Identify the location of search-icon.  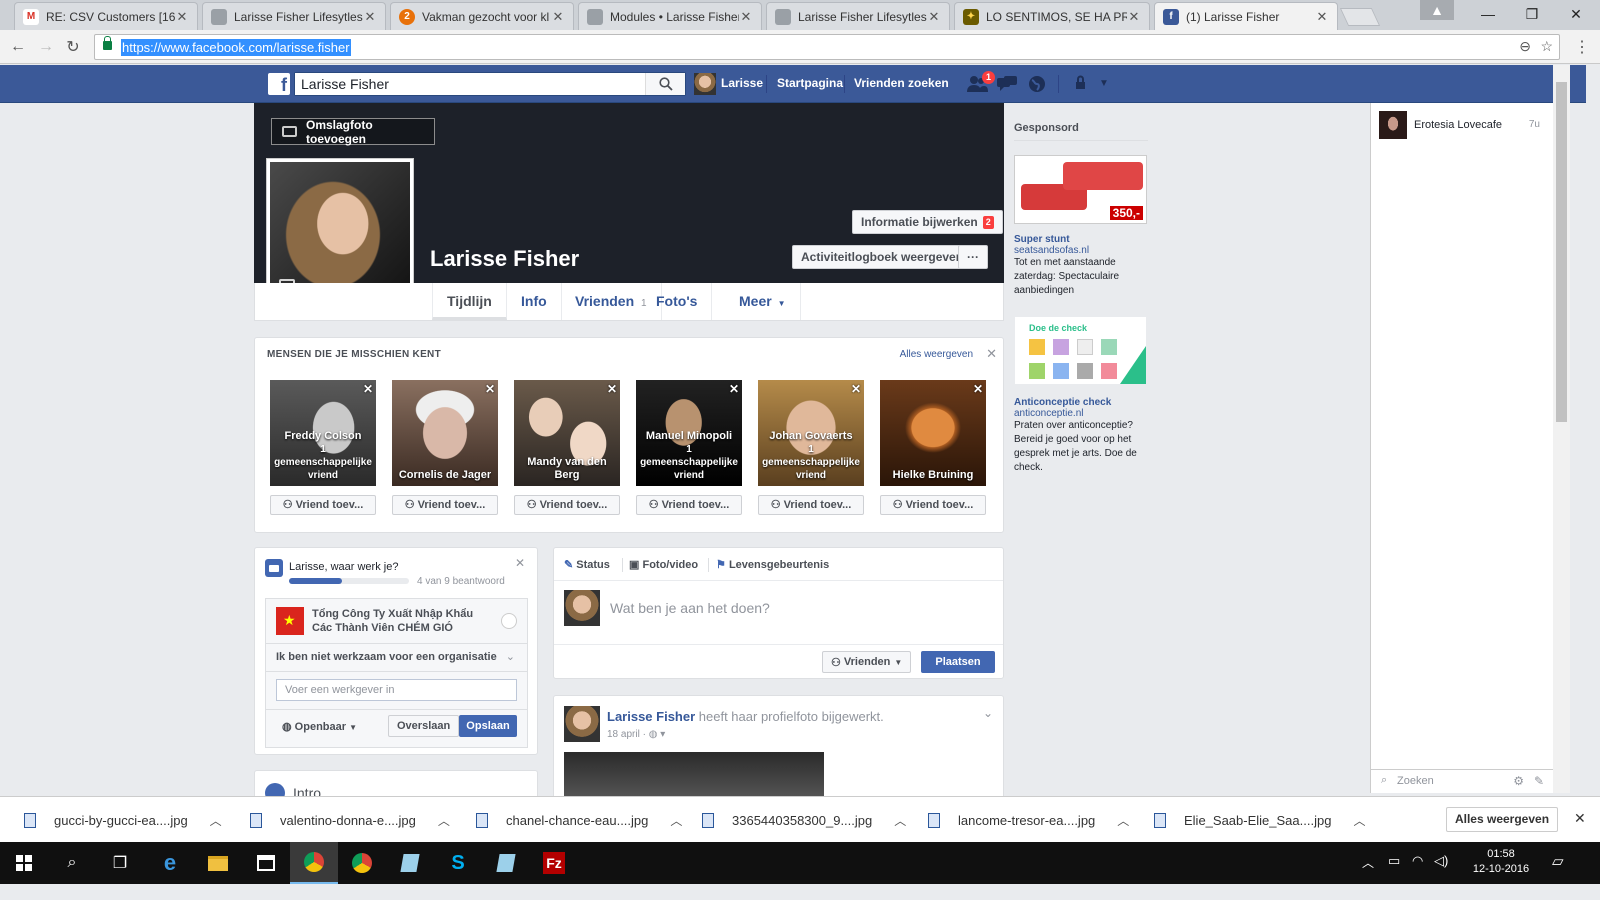
(665, 84).